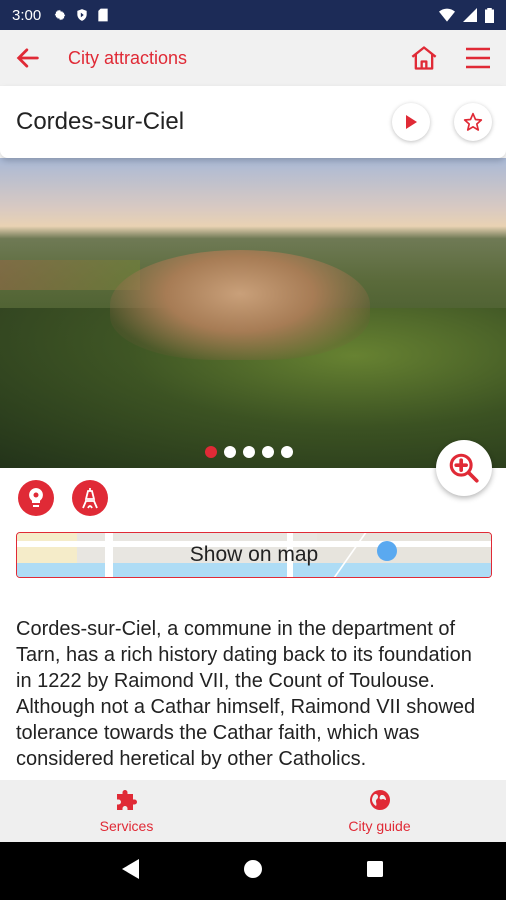 The height and width of the screenshot is (900, 506). I want to click on system-navigation-bar, so click(253, 871).